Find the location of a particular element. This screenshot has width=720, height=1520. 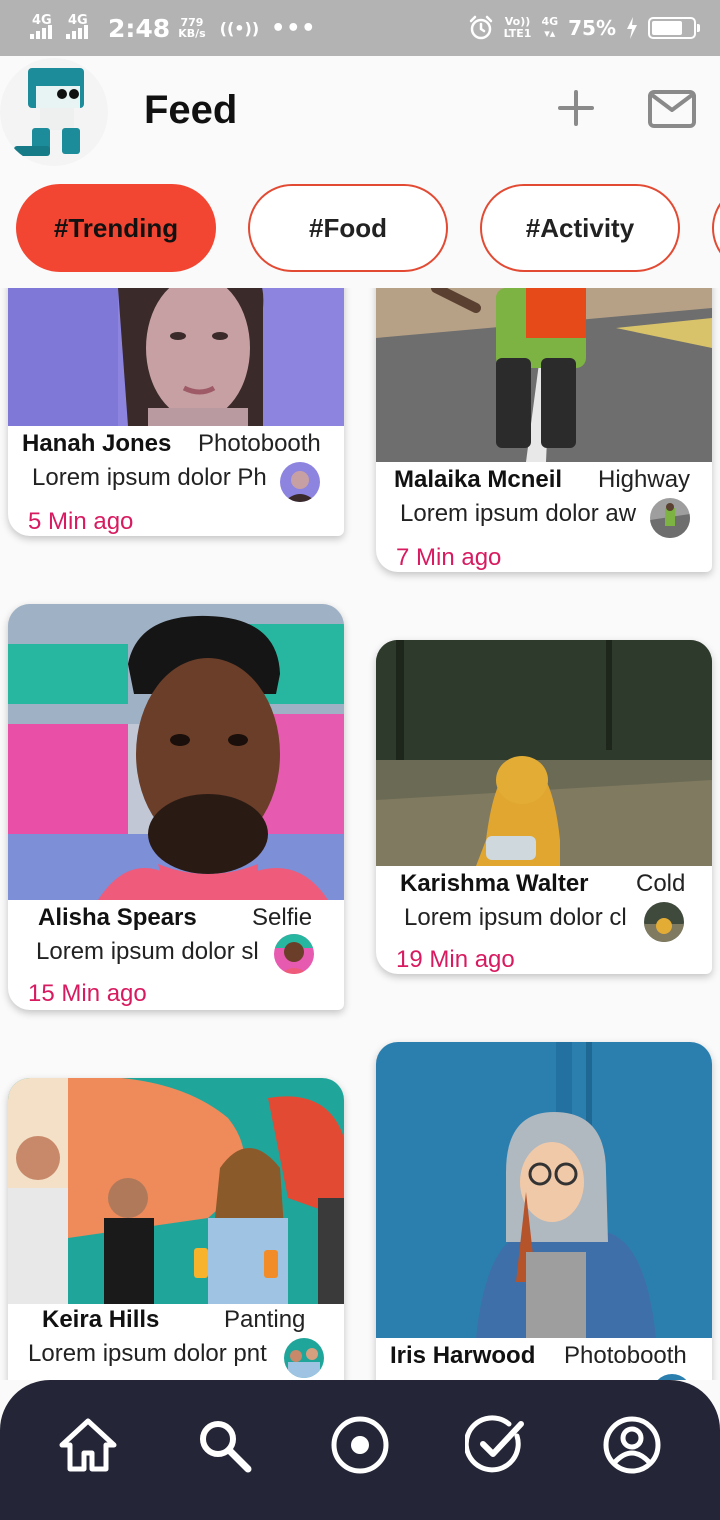

post-author: Alisha Spears is located at coordinates (117, 917).